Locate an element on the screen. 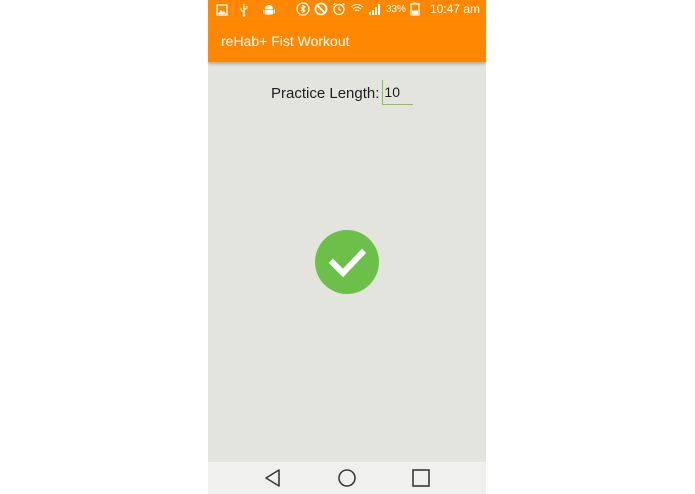 The image size is (695, 494). recent-apps-icon is located at coordinates (421, 478).